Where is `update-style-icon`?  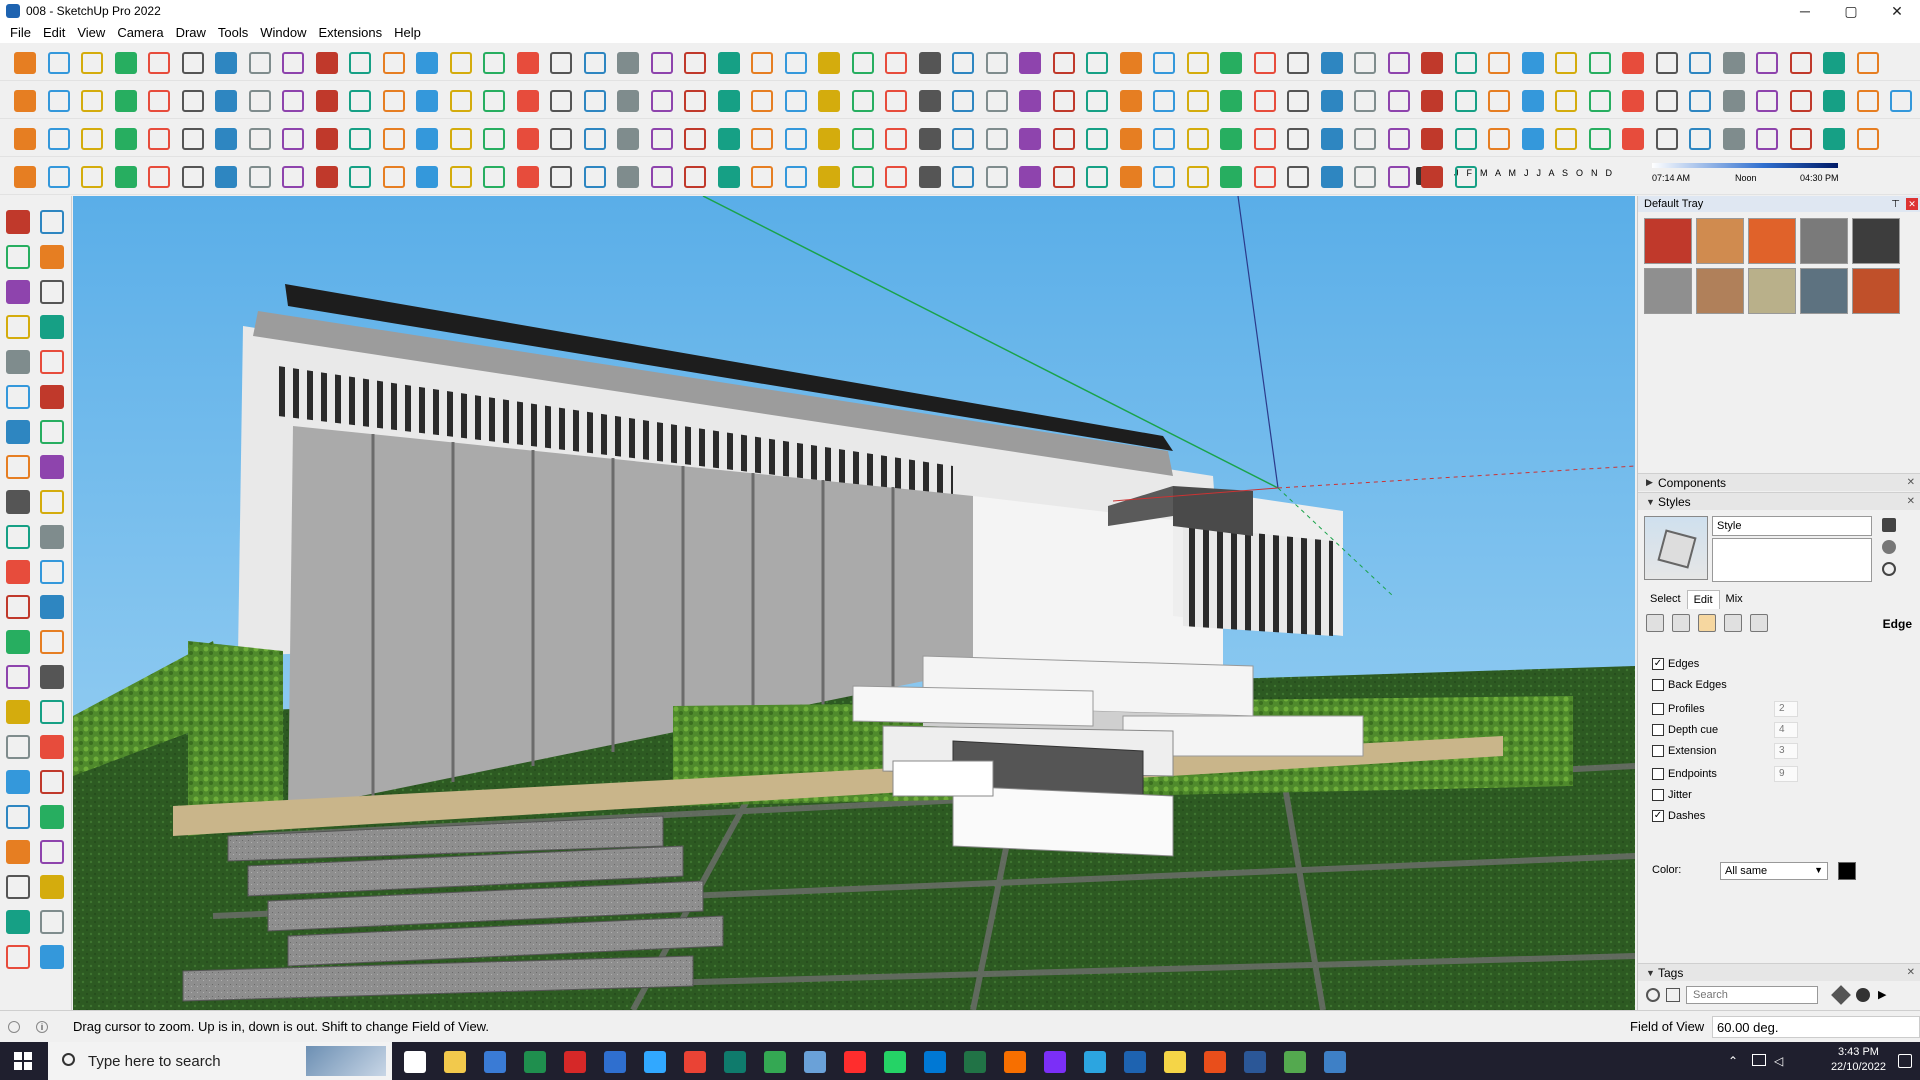
update-style-icon is located at coordinates (1889, 569).